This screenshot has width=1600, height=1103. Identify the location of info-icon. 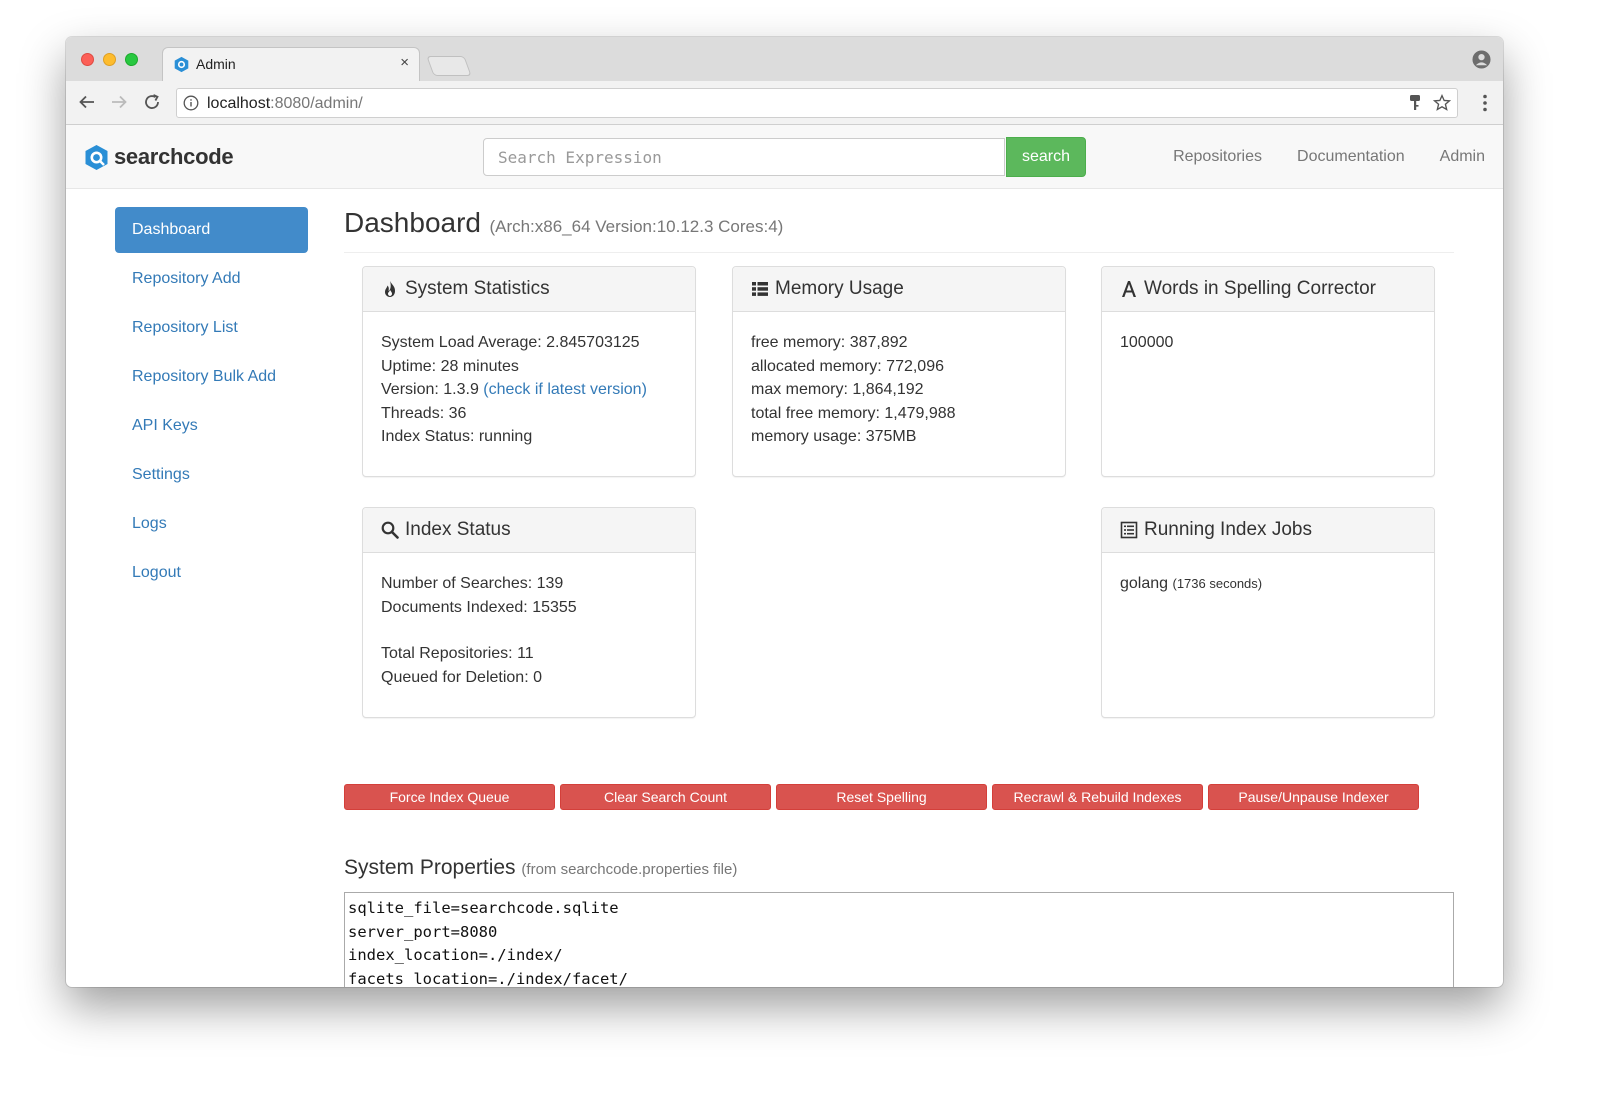
(191, 103).